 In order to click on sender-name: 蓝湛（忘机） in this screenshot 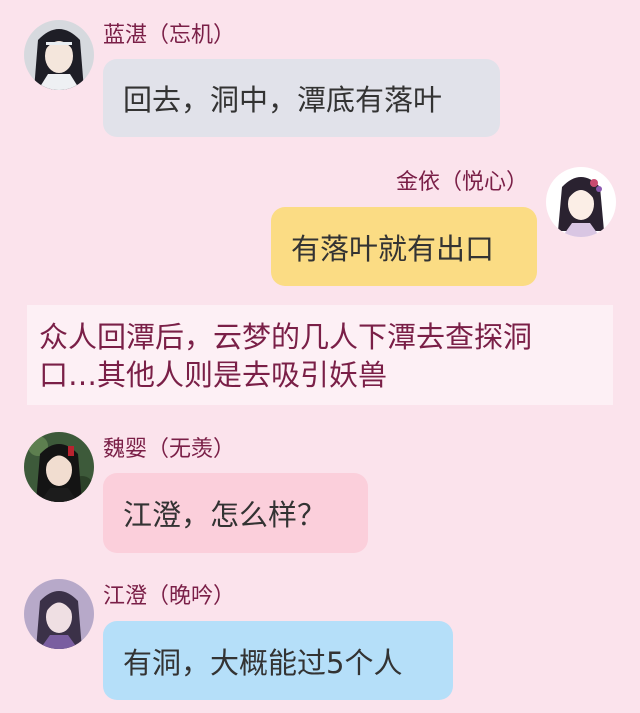, I will do `click(169, 35)`.